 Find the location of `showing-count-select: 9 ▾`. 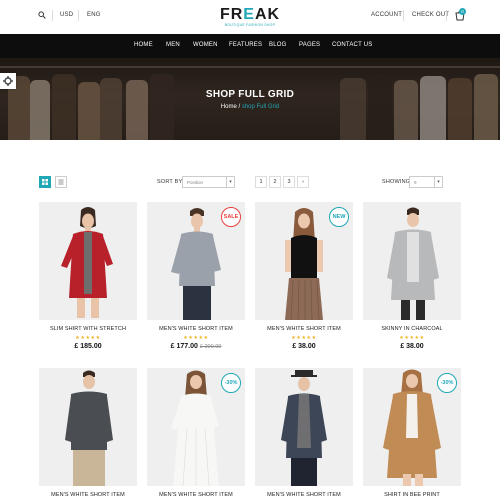

showing-count-select: 9 ▾ is located at coordinates (426, 182).